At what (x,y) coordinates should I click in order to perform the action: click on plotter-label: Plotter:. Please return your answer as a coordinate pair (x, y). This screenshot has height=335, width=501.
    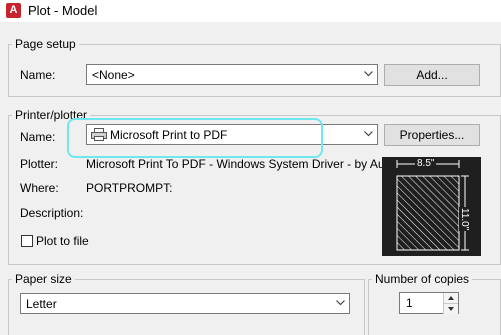
    Looking at the image, I should click on (39, 164).